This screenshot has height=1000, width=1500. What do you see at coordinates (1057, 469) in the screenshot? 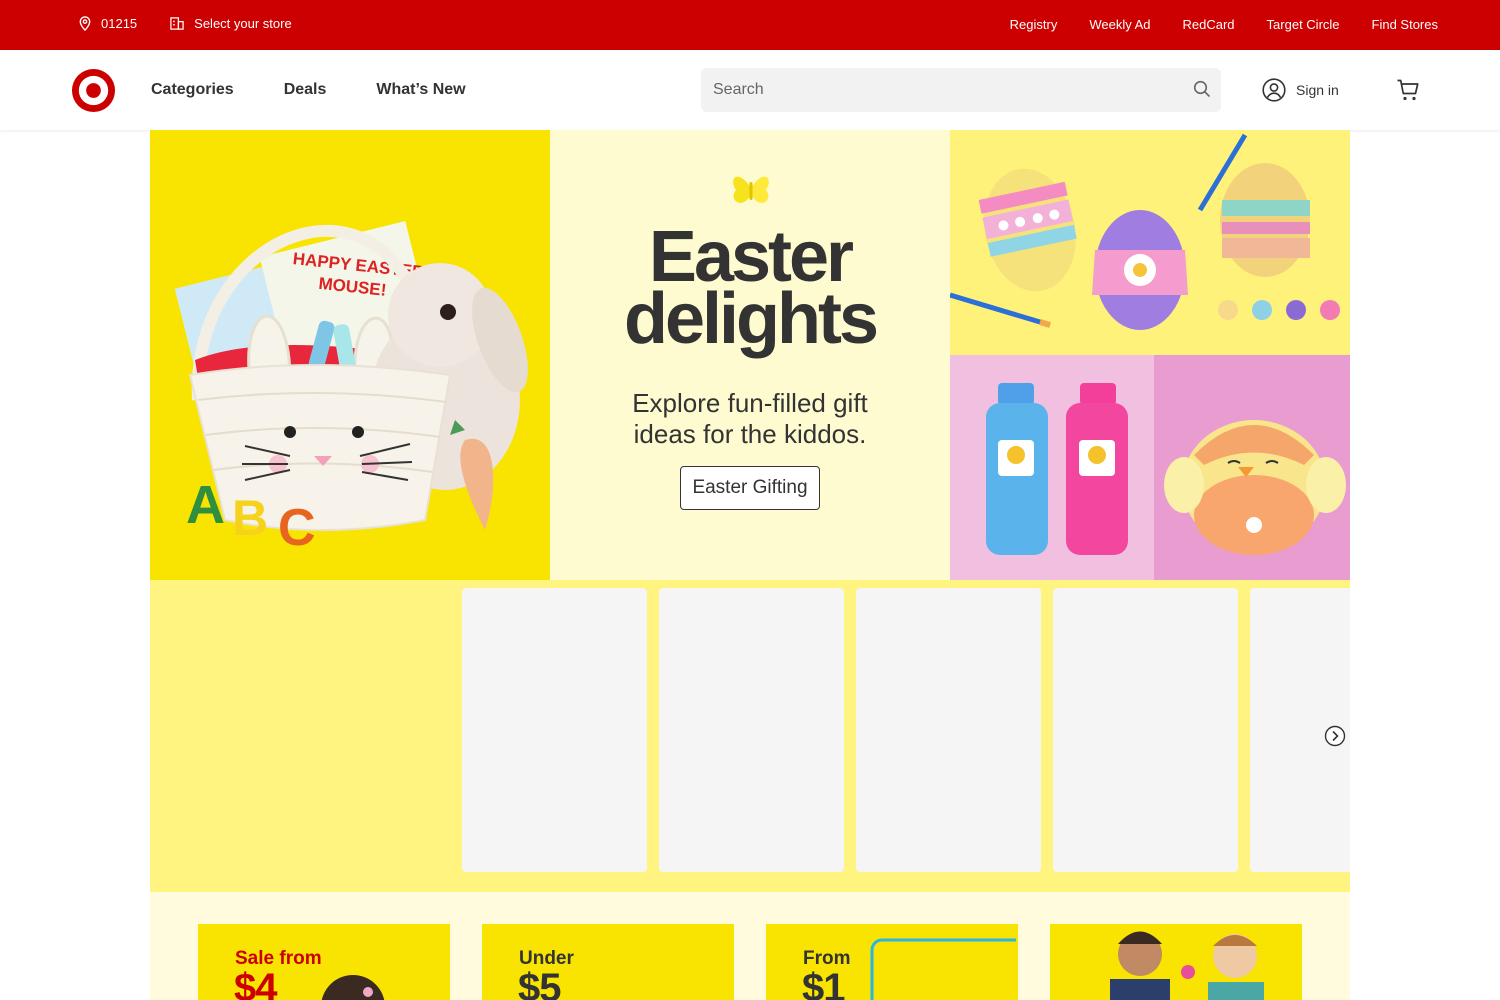
I see `bubble-bottles-illustration` at bounding box center [1057, 469].